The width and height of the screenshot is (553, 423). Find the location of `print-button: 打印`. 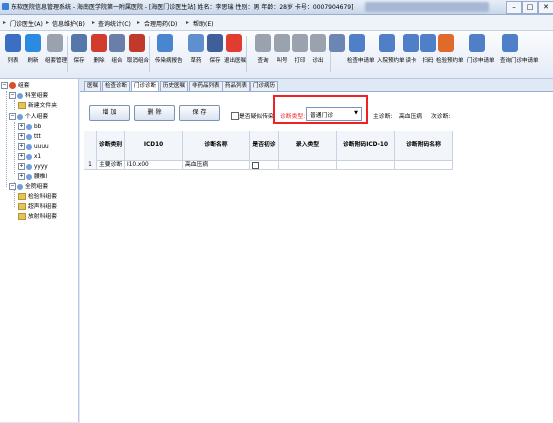

print-button: 打印 is located at coordinates (300, 54).